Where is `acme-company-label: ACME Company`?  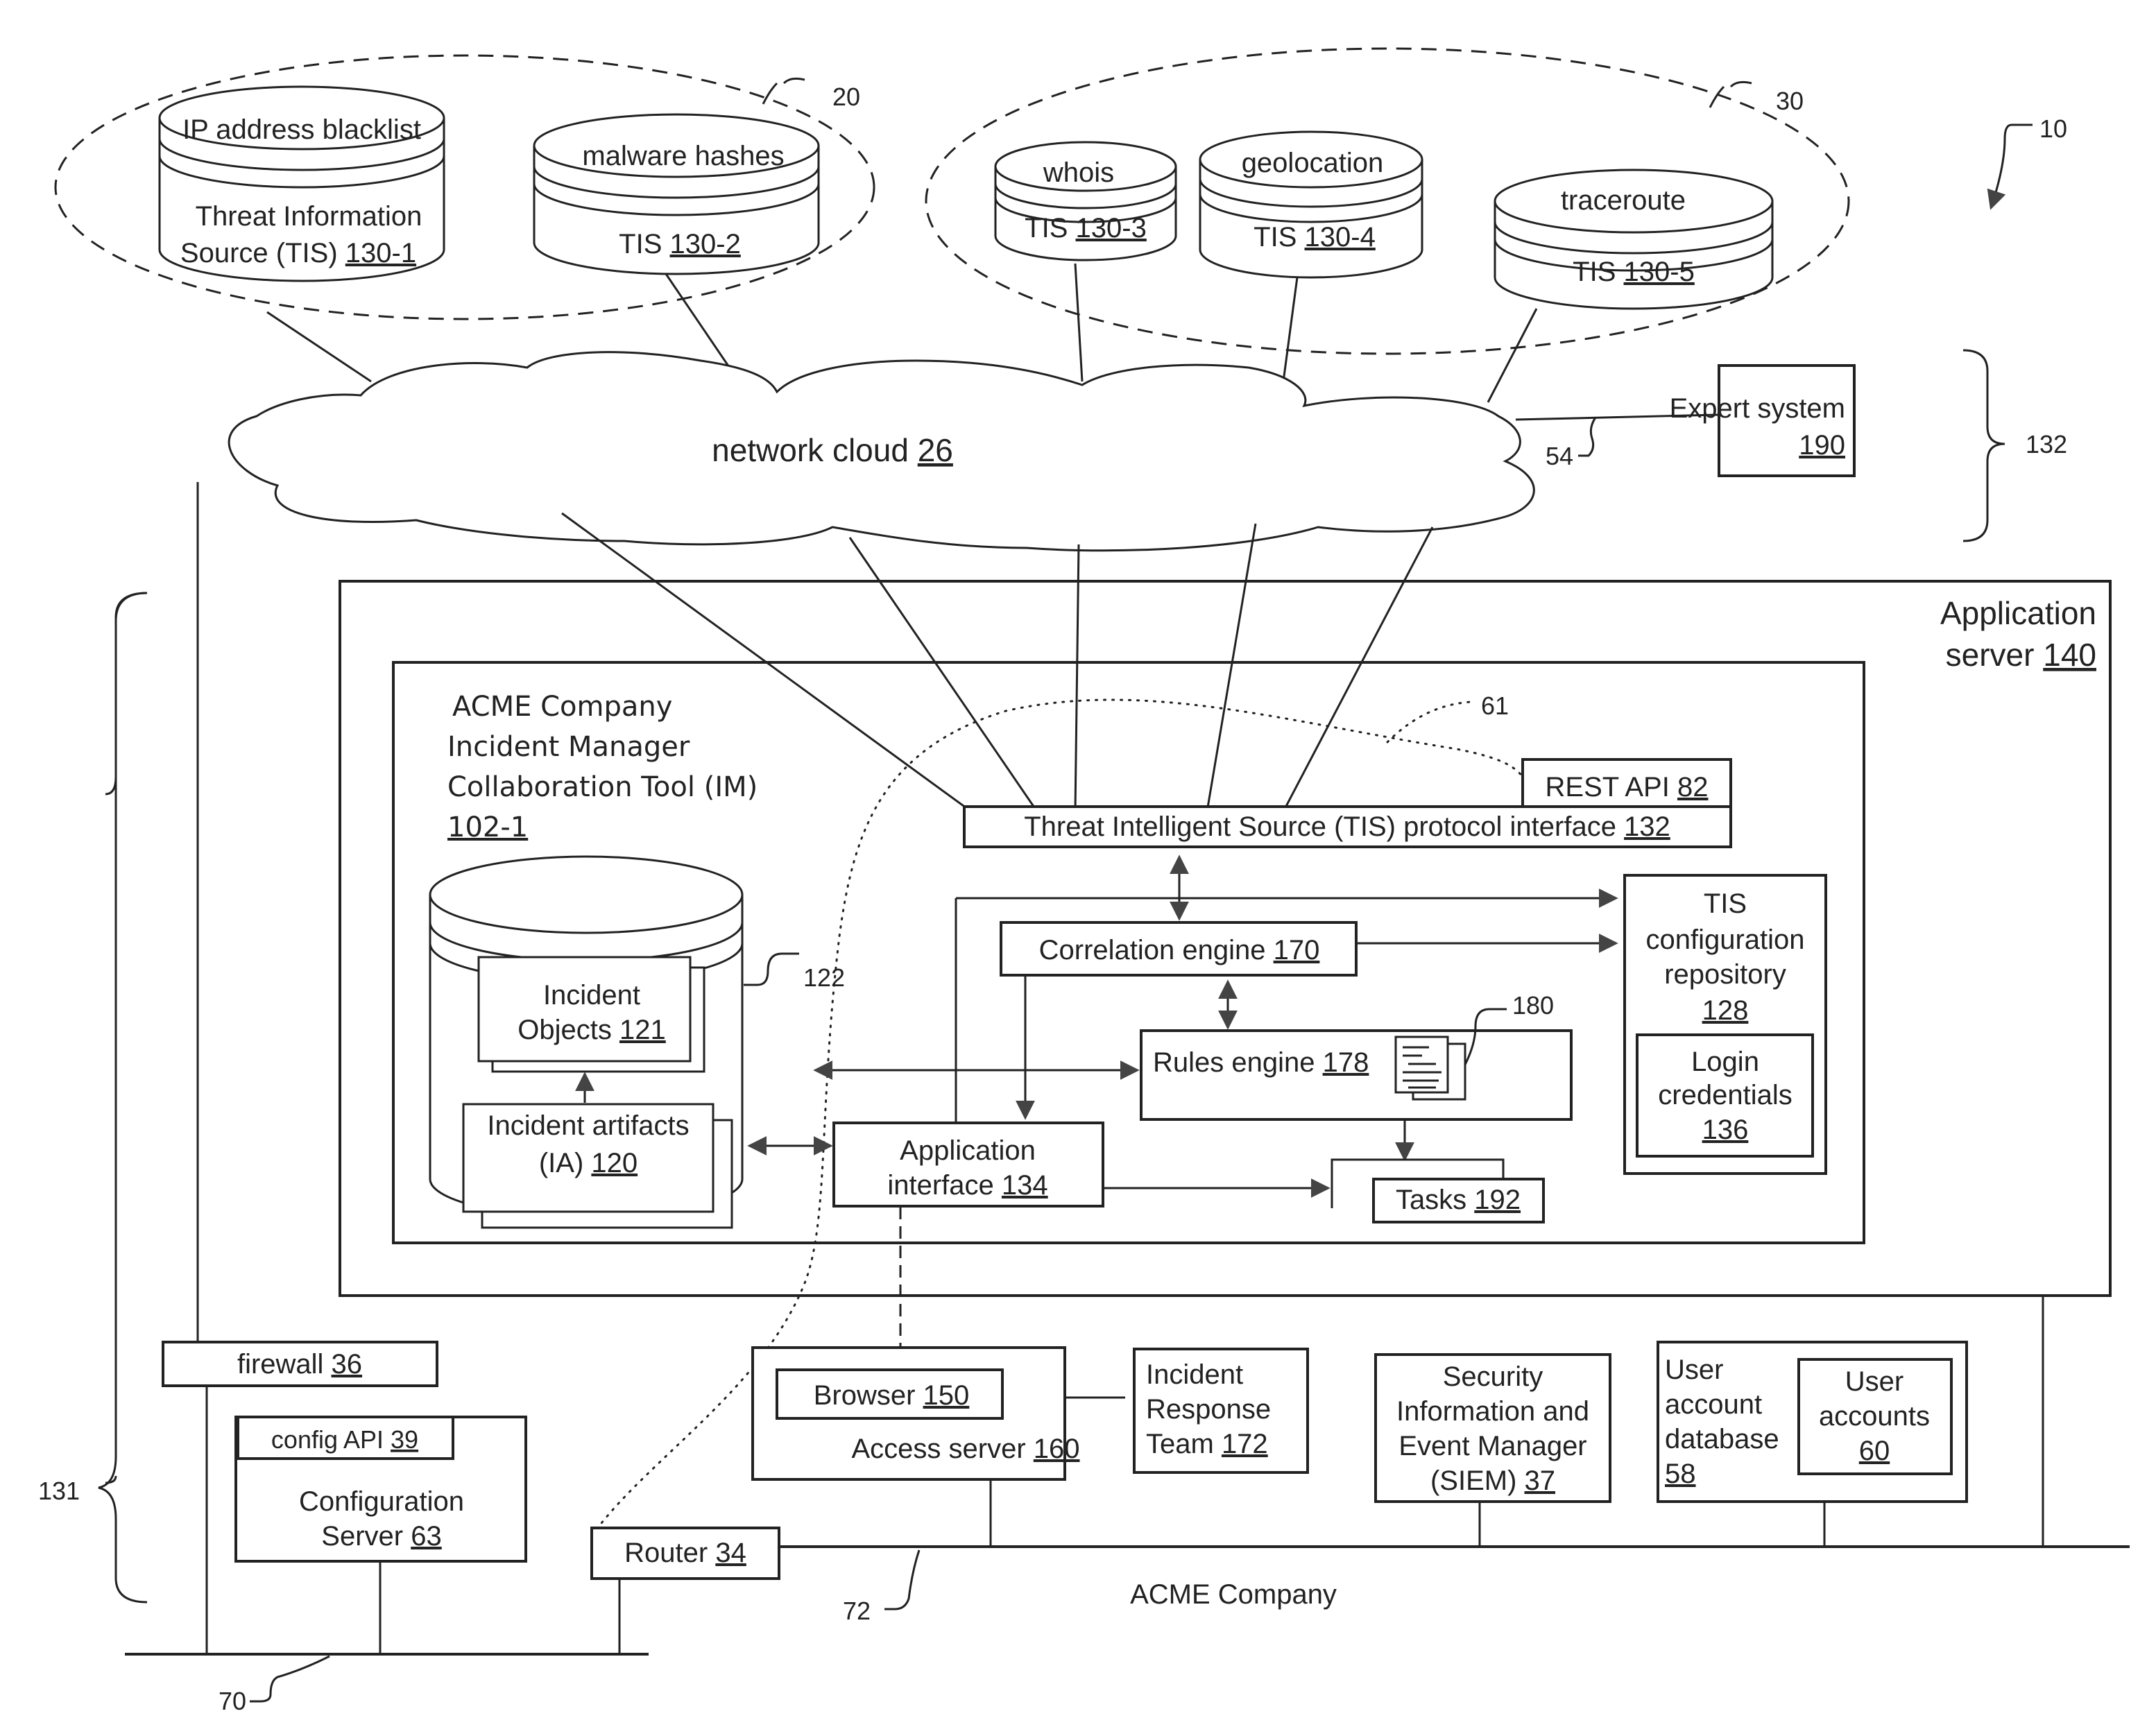 acme-company-label: ACME Company is located at coordinates (1233, 1595).